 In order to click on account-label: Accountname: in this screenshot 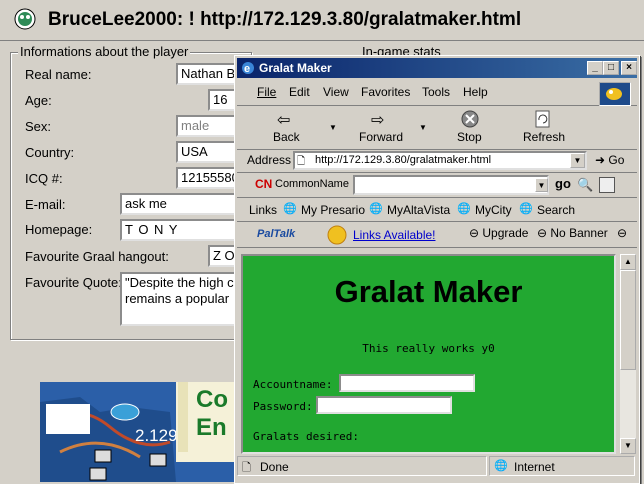, I will do `click(293, 384)`.